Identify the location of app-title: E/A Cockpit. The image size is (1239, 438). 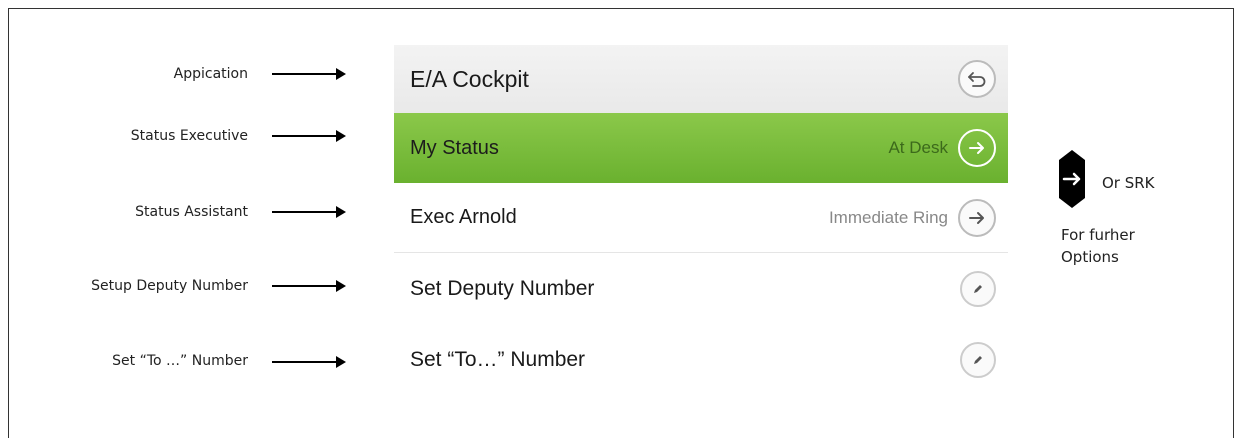
(469, 78).